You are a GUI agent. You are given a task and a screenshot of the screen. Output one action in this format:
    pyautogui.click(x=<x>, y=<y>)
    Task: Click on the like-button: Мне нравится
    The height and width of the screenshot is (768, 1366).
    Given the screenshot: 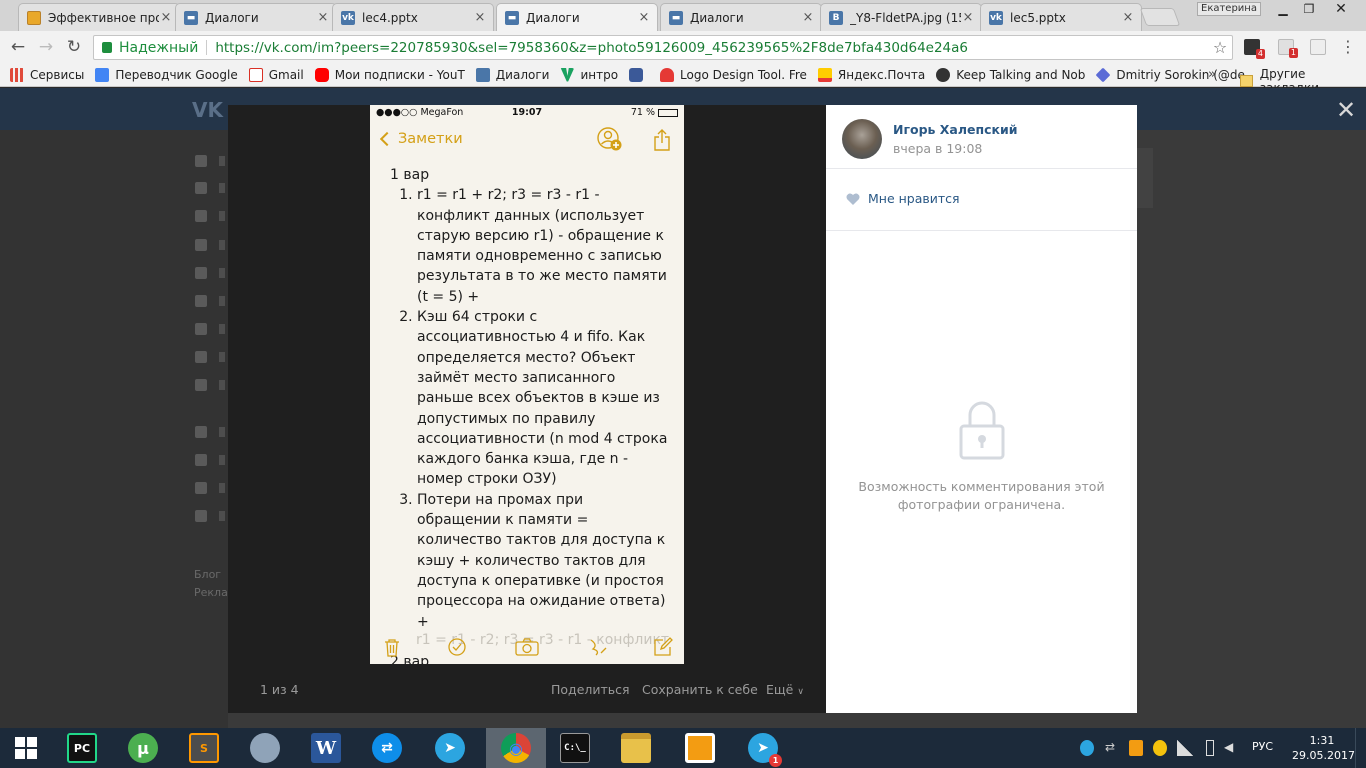 What is the action you would take?
    pyautogui.click(x=903, y=198)
    